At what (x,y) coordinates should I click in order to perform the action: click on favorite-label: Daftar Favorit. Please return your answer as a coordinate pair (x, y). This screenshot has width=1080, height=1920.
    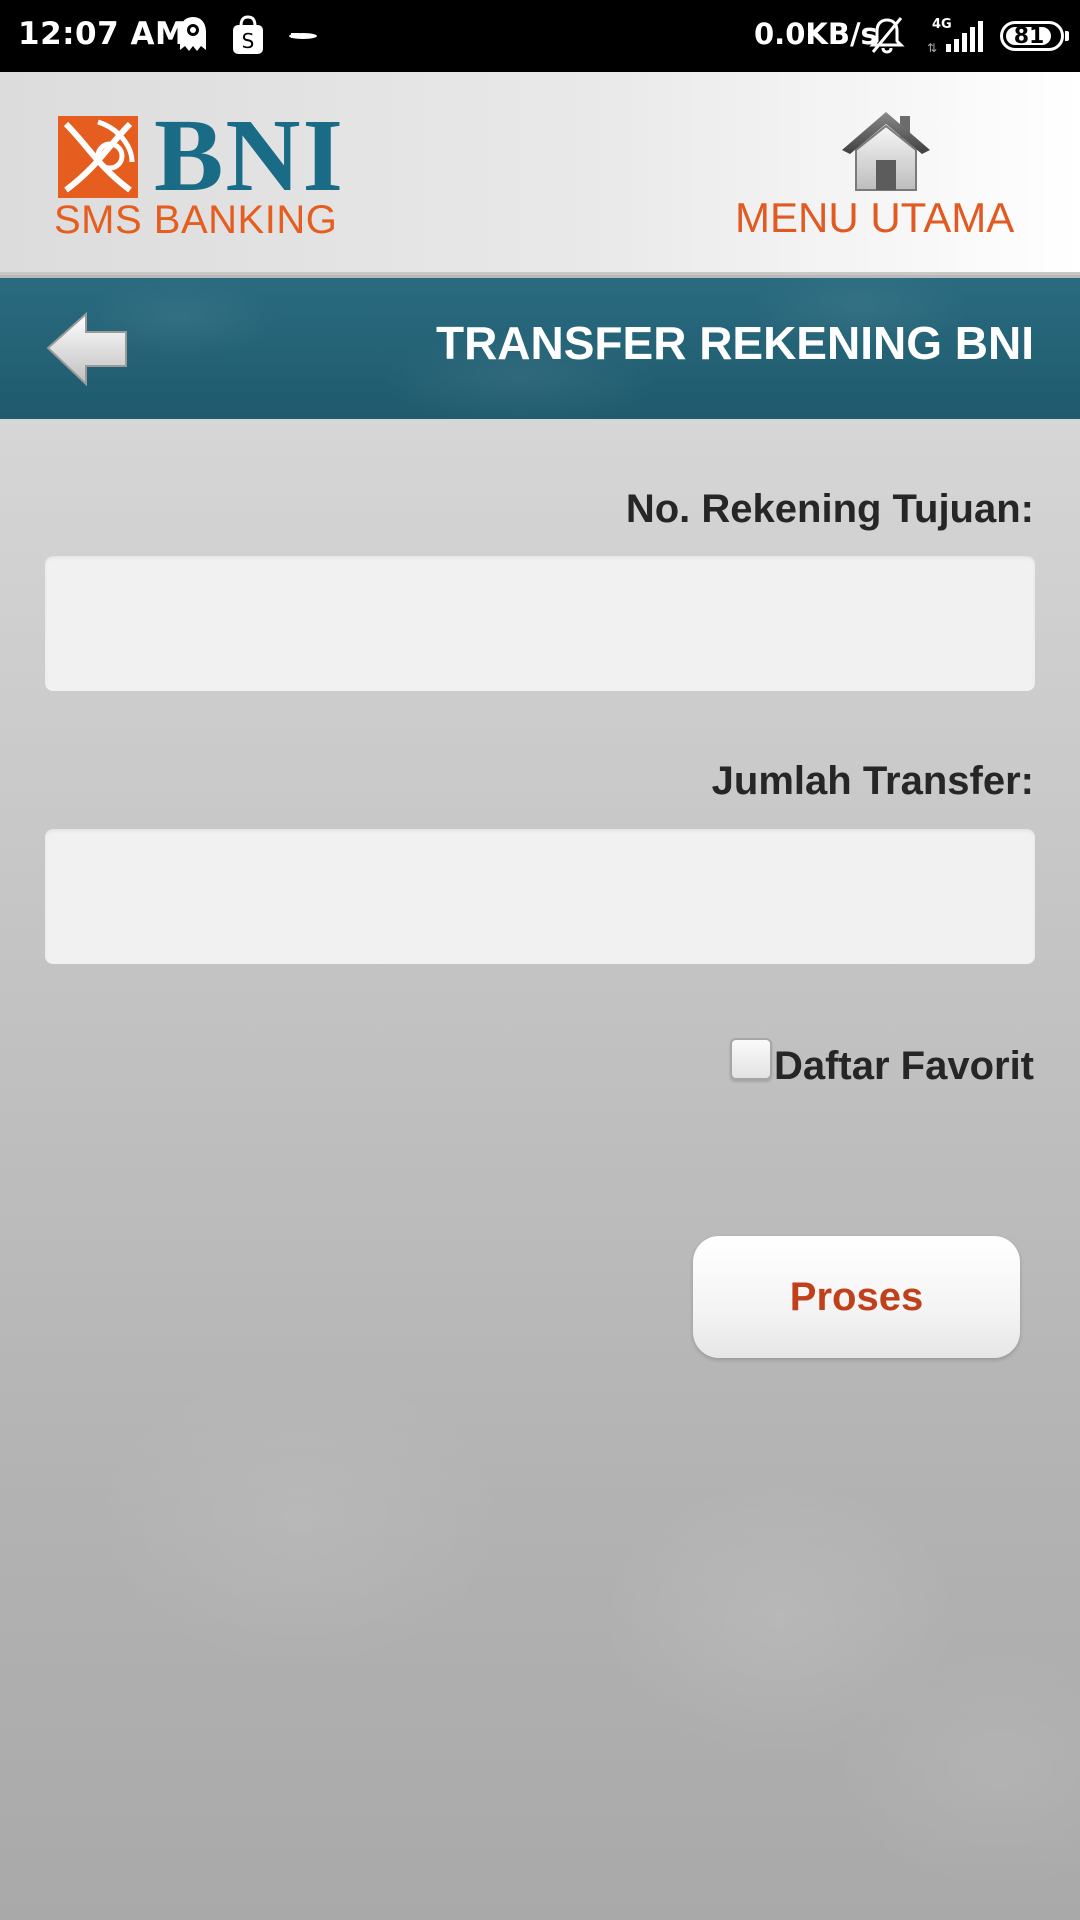
    Looking at the image, I should click on (904, 1066).